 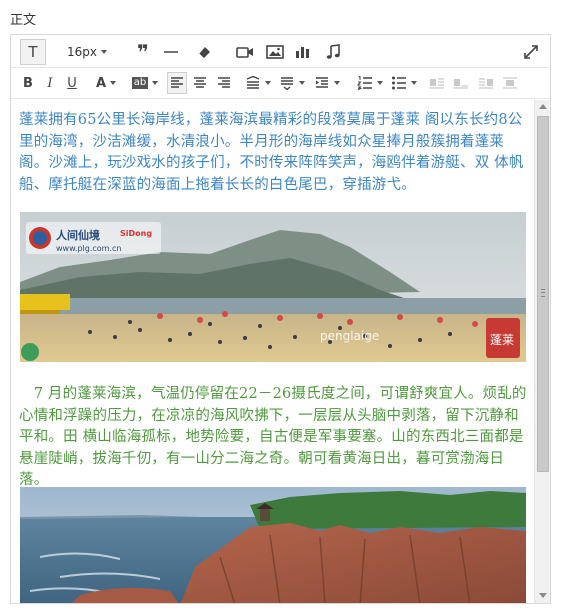 I want to click on photo-logo-text: 人间仙境, so click(x=78, y=235).